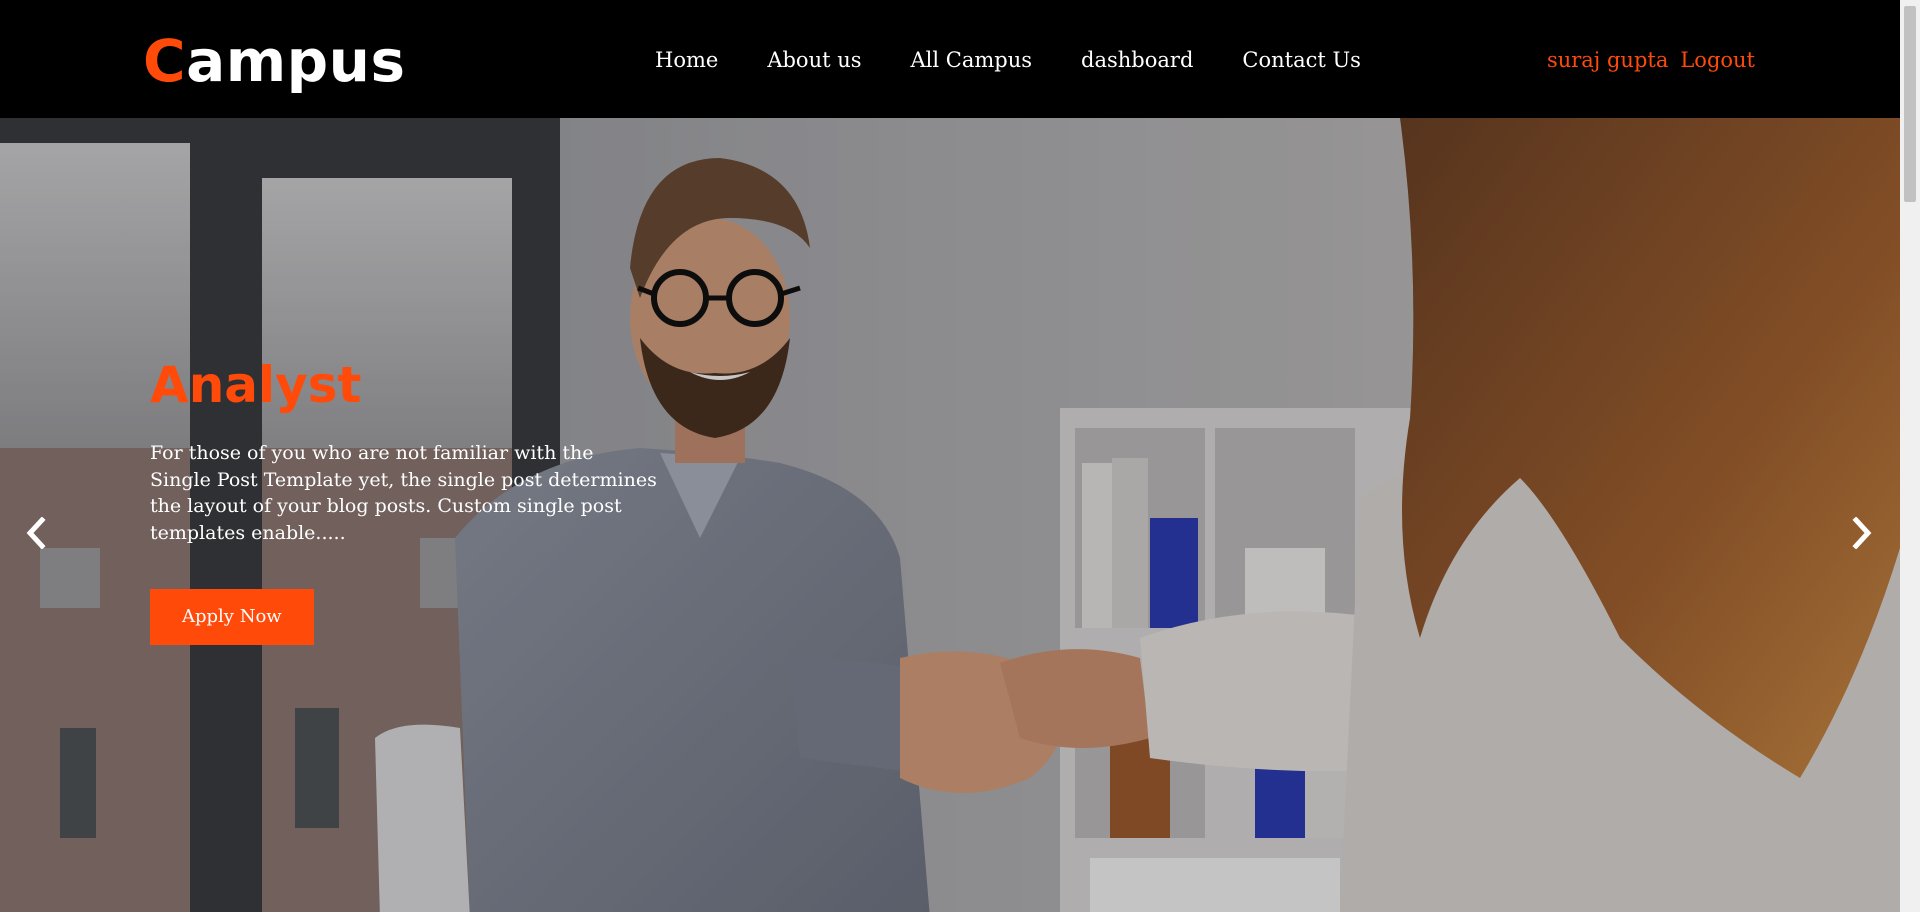 The image size is (1920, 912). I want to click on logo-accent-letter: C, so click(165, 61).